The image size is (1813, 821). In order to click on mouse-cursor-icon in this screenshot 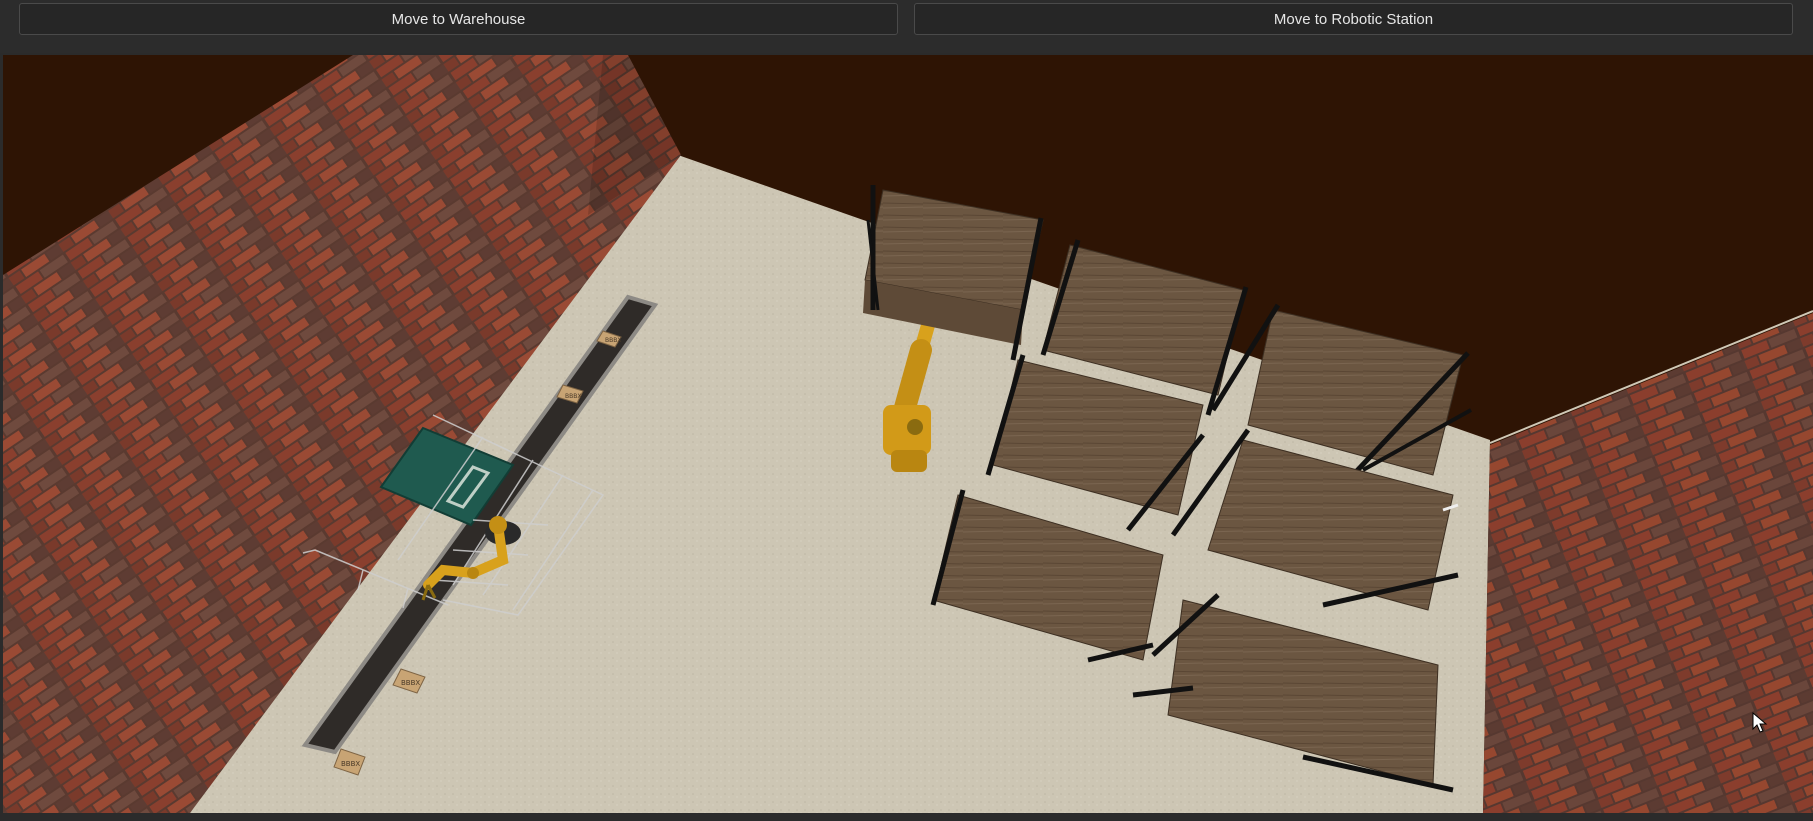, I will do `click(1760, 722)`.